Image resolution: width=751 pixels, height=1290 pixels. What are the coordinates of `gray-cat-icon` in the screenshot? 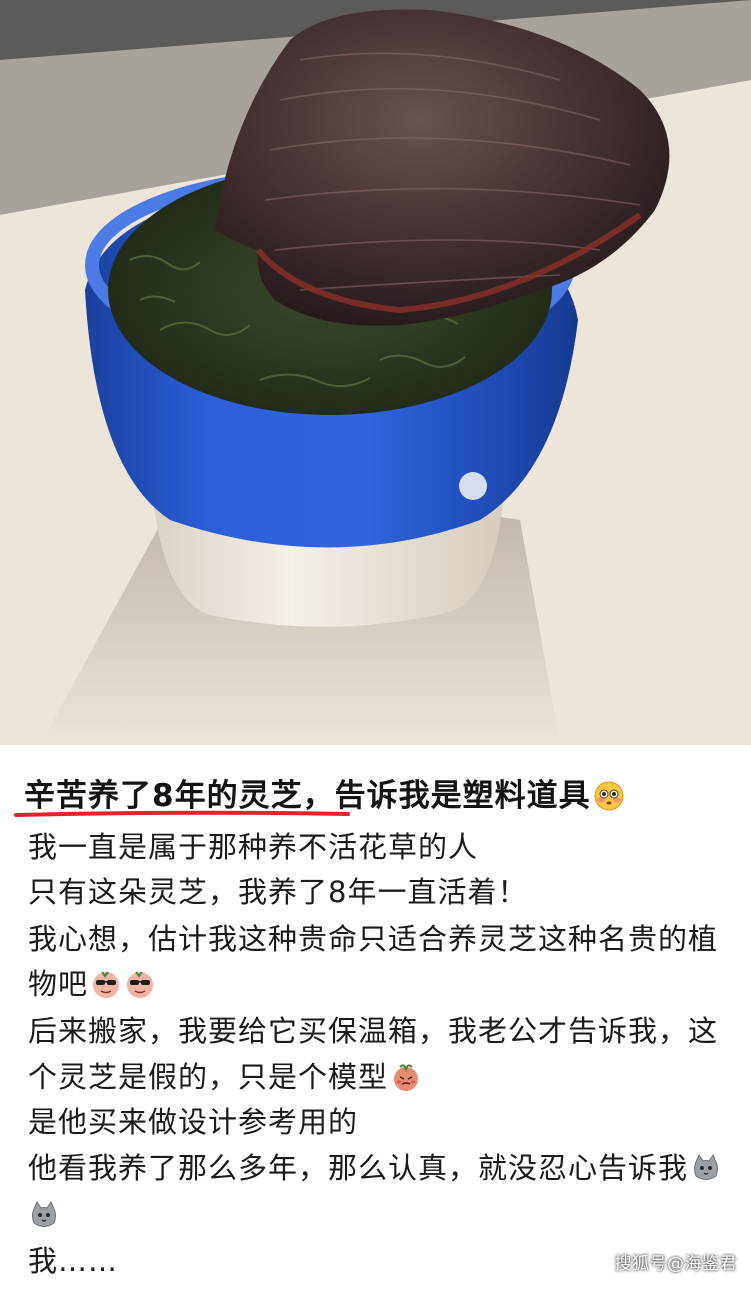 It's located at (706, 1168).